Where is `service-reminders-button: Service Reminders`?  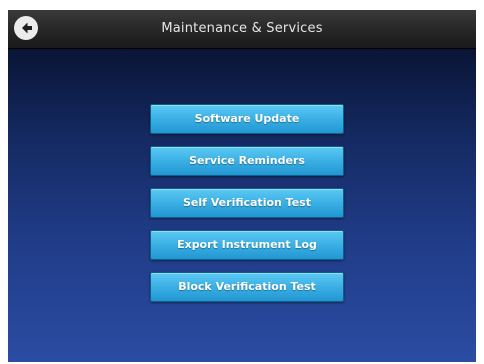 service-reminders-button: Service Reminders is located at coordinates (247, 161).